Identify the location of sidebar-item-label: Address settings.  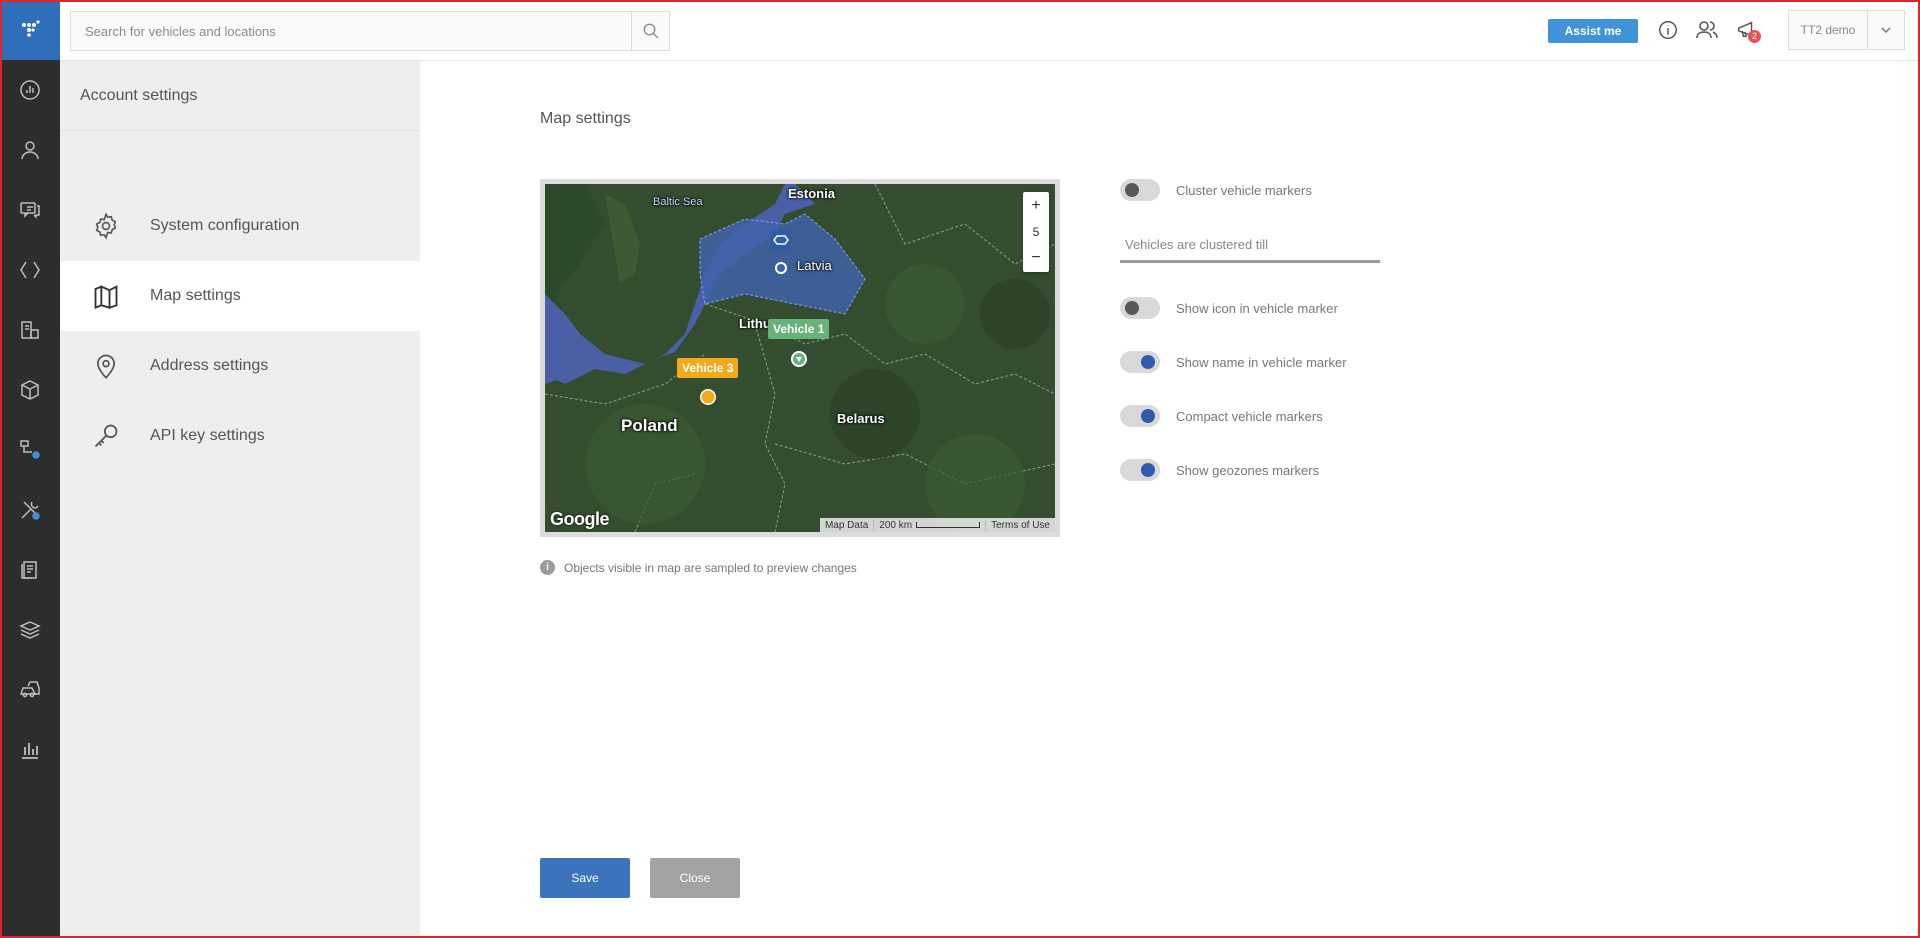
(209, 365).